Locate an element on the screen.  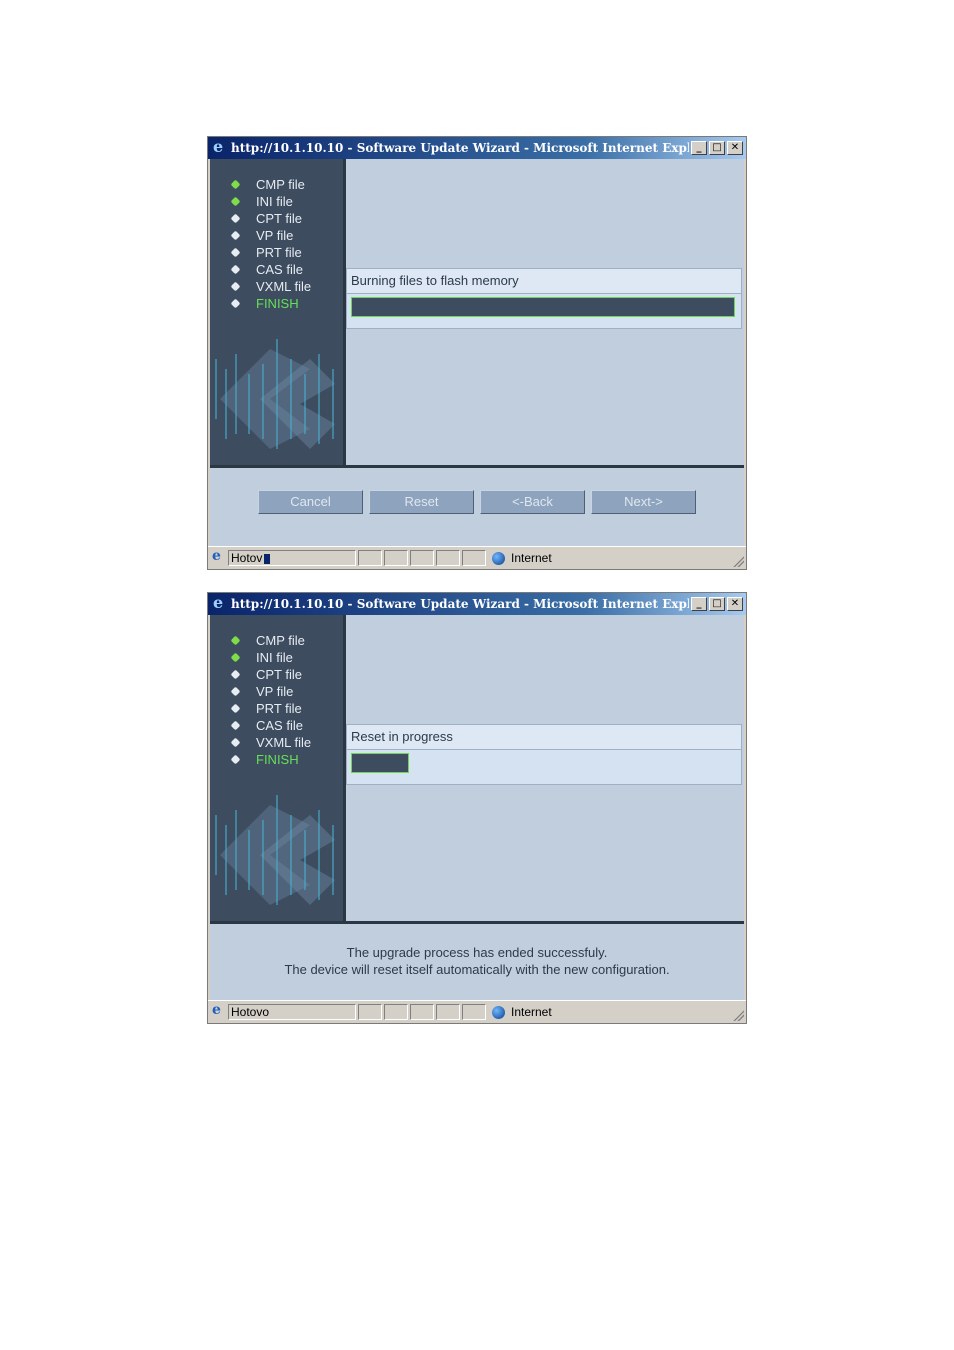
status-panel: Burning files to flash memory is located at coordinates (544, 298).